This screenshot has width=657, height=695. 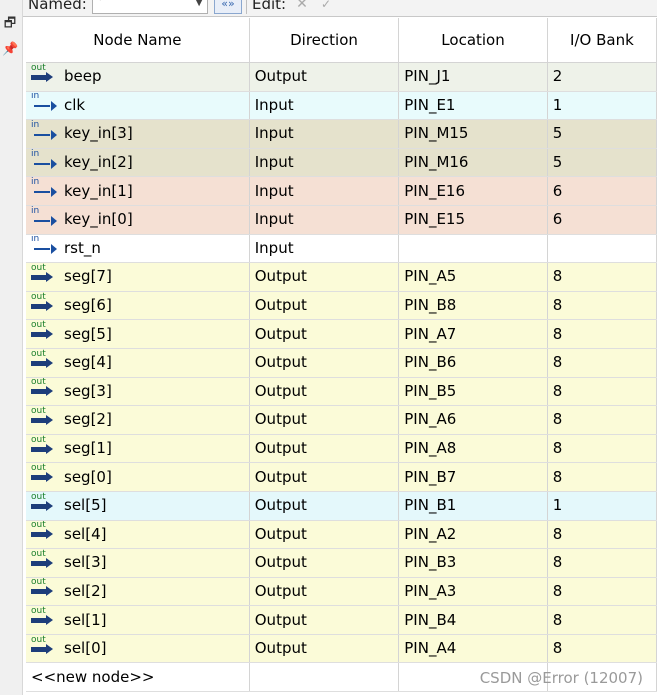 I want to click on table-row: out sel[0] Output PIN_A4 8, so click(x=341, y=649).